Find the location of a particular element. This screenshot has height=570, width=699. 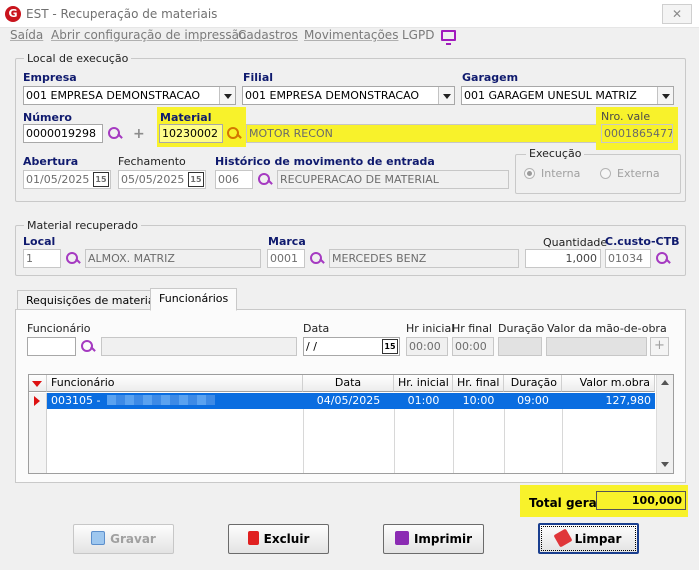

valor-field is located at coordinates (596, 346).